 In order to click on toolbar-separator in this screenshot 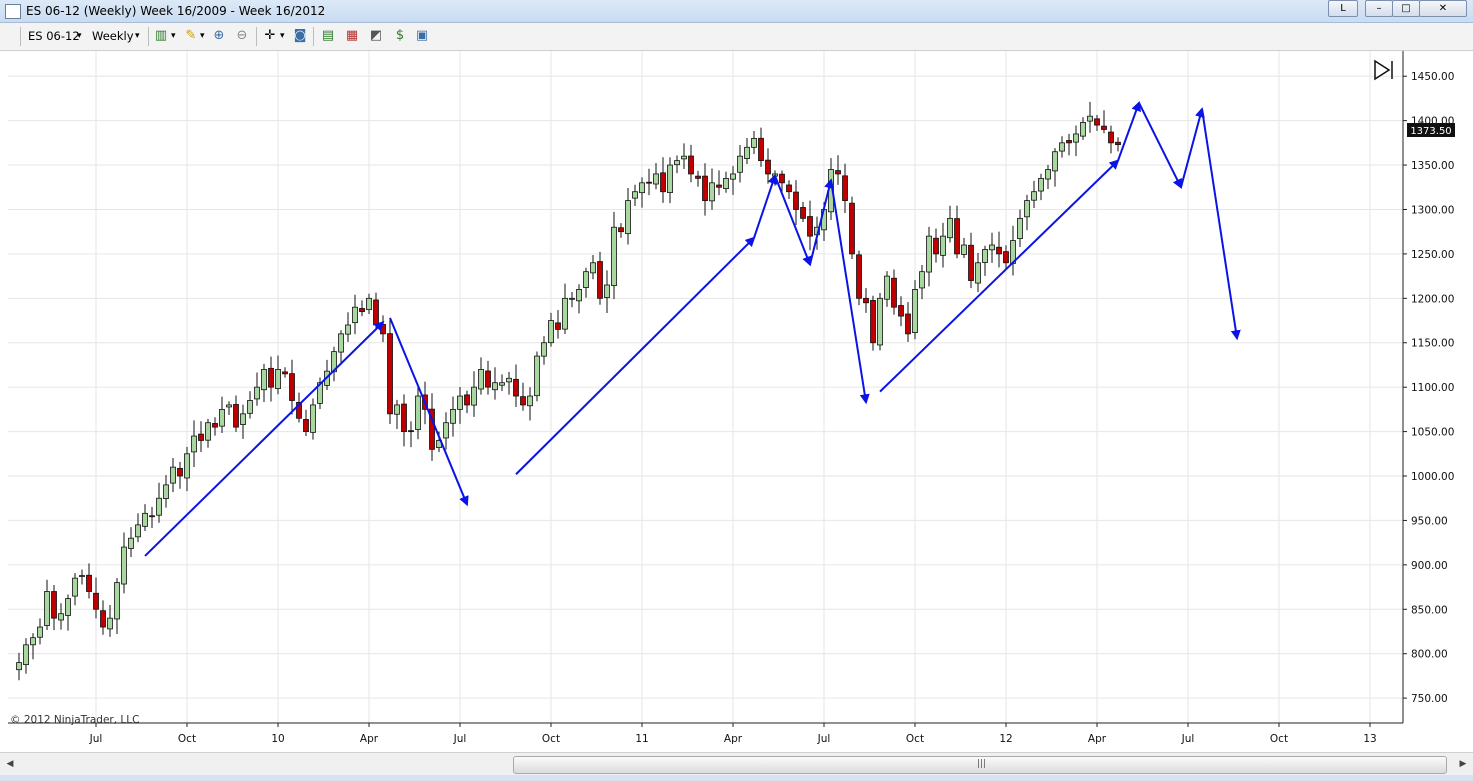, I will do `click(256, 36)`.